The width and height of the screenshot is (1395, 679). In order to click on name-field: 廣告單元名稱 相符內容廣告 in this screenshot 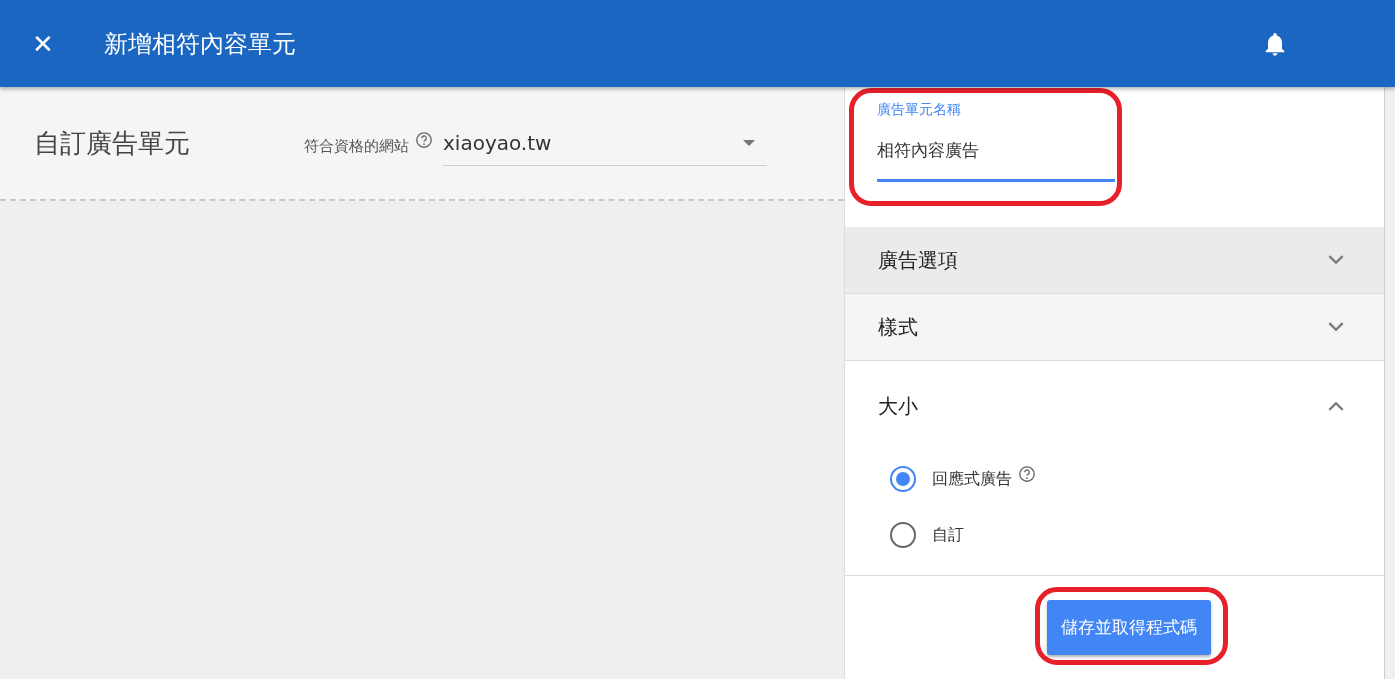, I will do `click(995, 139)`.